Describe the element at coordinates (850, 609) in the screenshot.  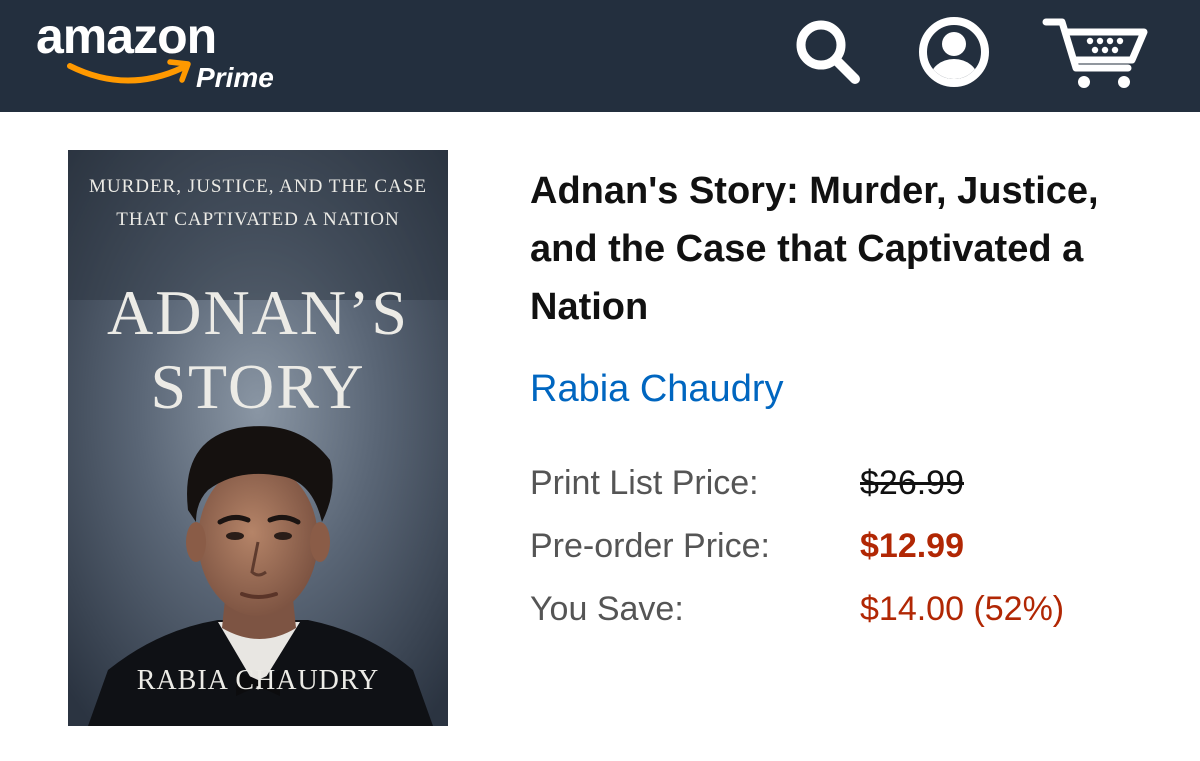
I see `savings-row: You Save: $14.00 (52%)` at that location.